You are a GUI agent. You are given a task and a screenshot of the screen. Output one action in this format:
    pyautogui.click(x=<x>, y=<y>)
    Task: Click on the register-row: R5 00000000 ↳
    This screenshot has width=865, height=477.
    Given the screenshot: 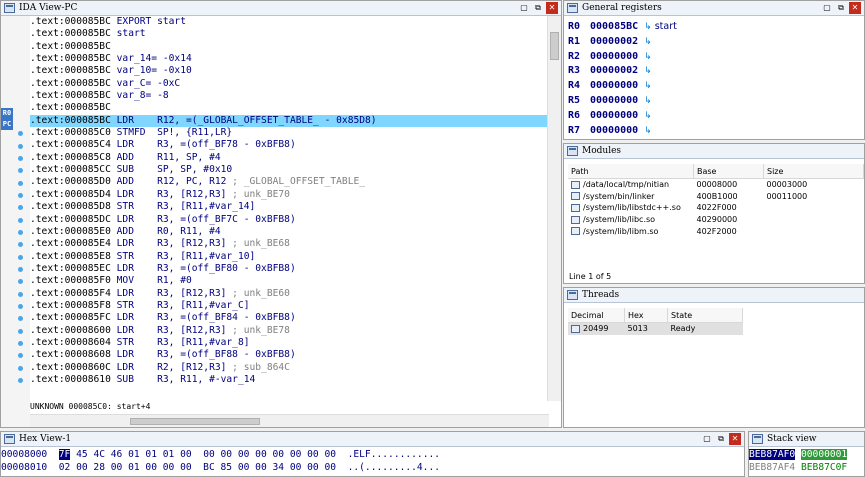 What is the action you would take?
    pyautogui.click(x=611, y=100)
    